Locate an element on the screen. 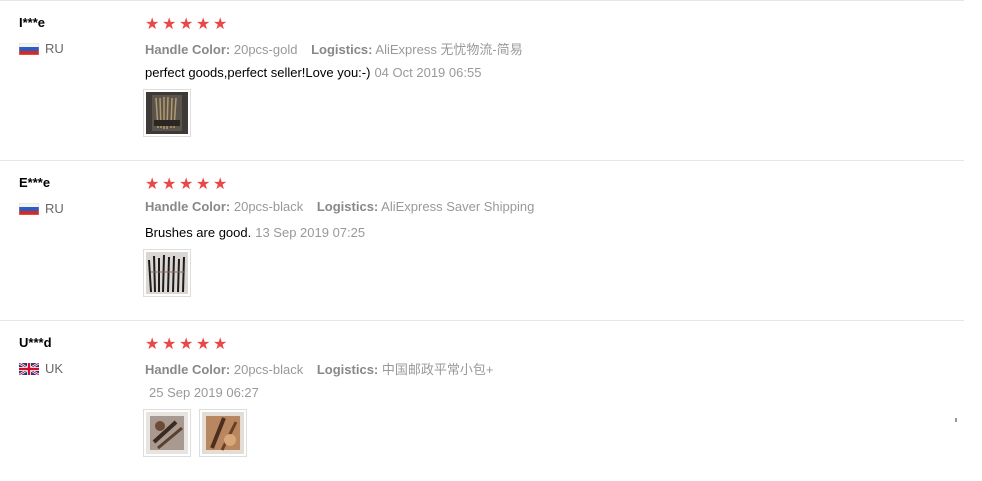 This screenshot has width=982, height=481. review-date: 25 Sep 2019 06:27 is located at coordinates (204, 392).